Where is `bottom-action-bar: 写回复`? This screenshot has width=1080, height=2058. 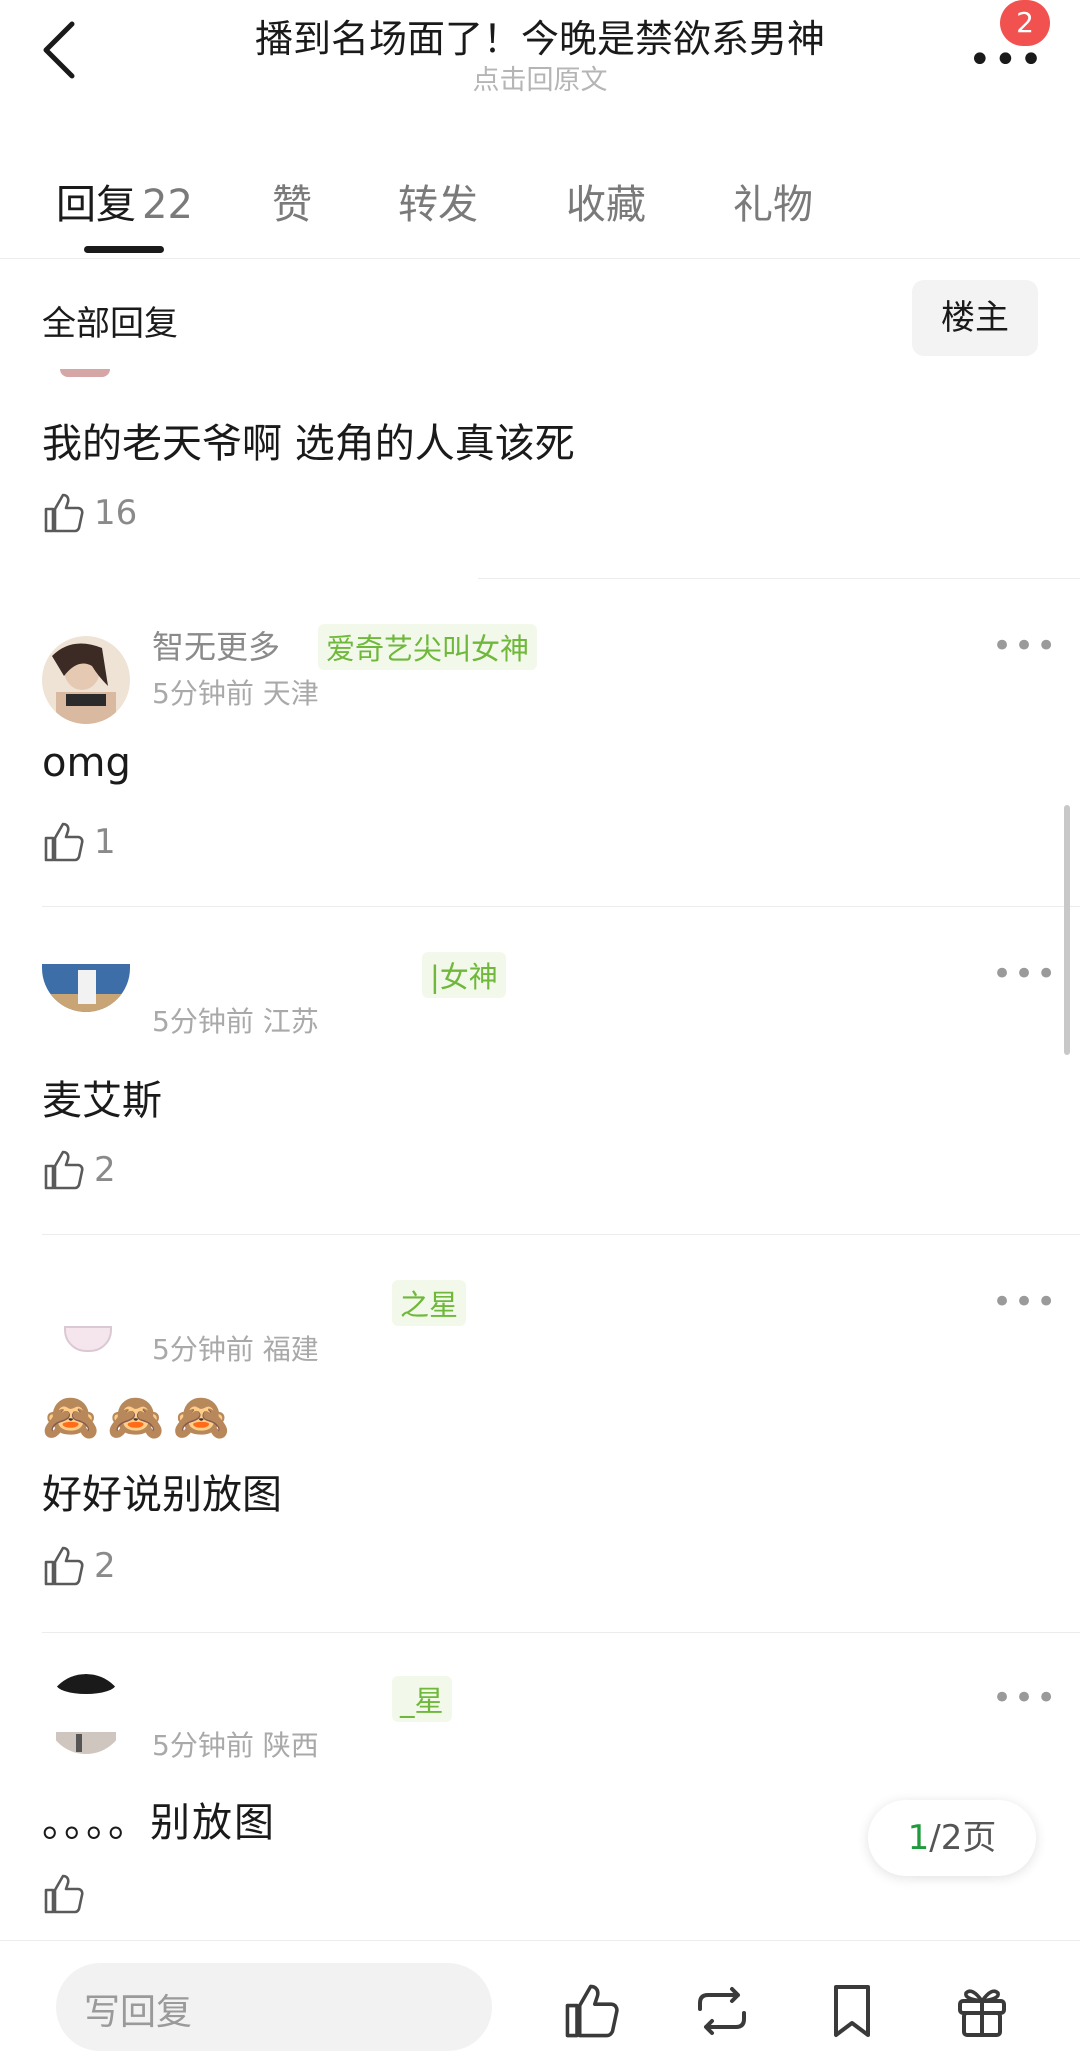 bottom-action-bar: 写回复 is located at coordinates (540, 1999).